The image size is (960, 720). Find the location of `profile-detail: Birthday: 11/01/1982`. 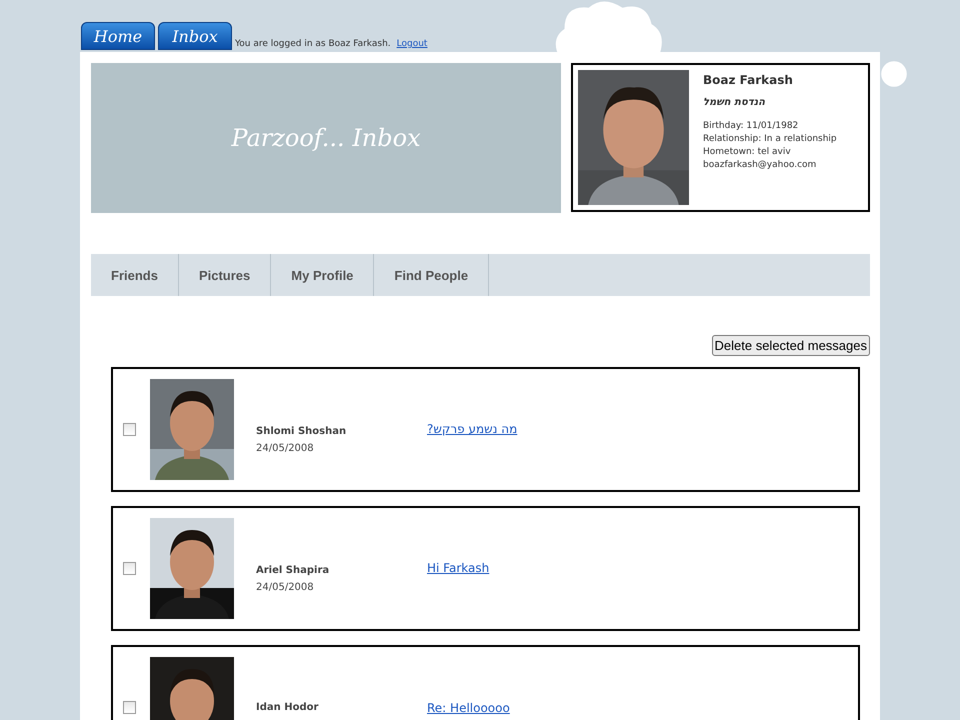

profile-detail: Birthday: 11/01/1982 is located at coordinates (751, 126).